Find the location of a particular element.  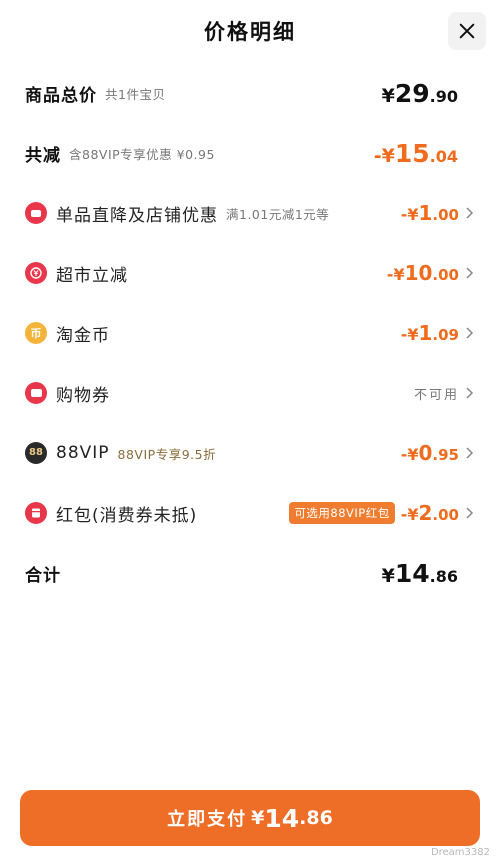

grand-total-price: ¥ 14 .86 is located at coordinates (419, 573).